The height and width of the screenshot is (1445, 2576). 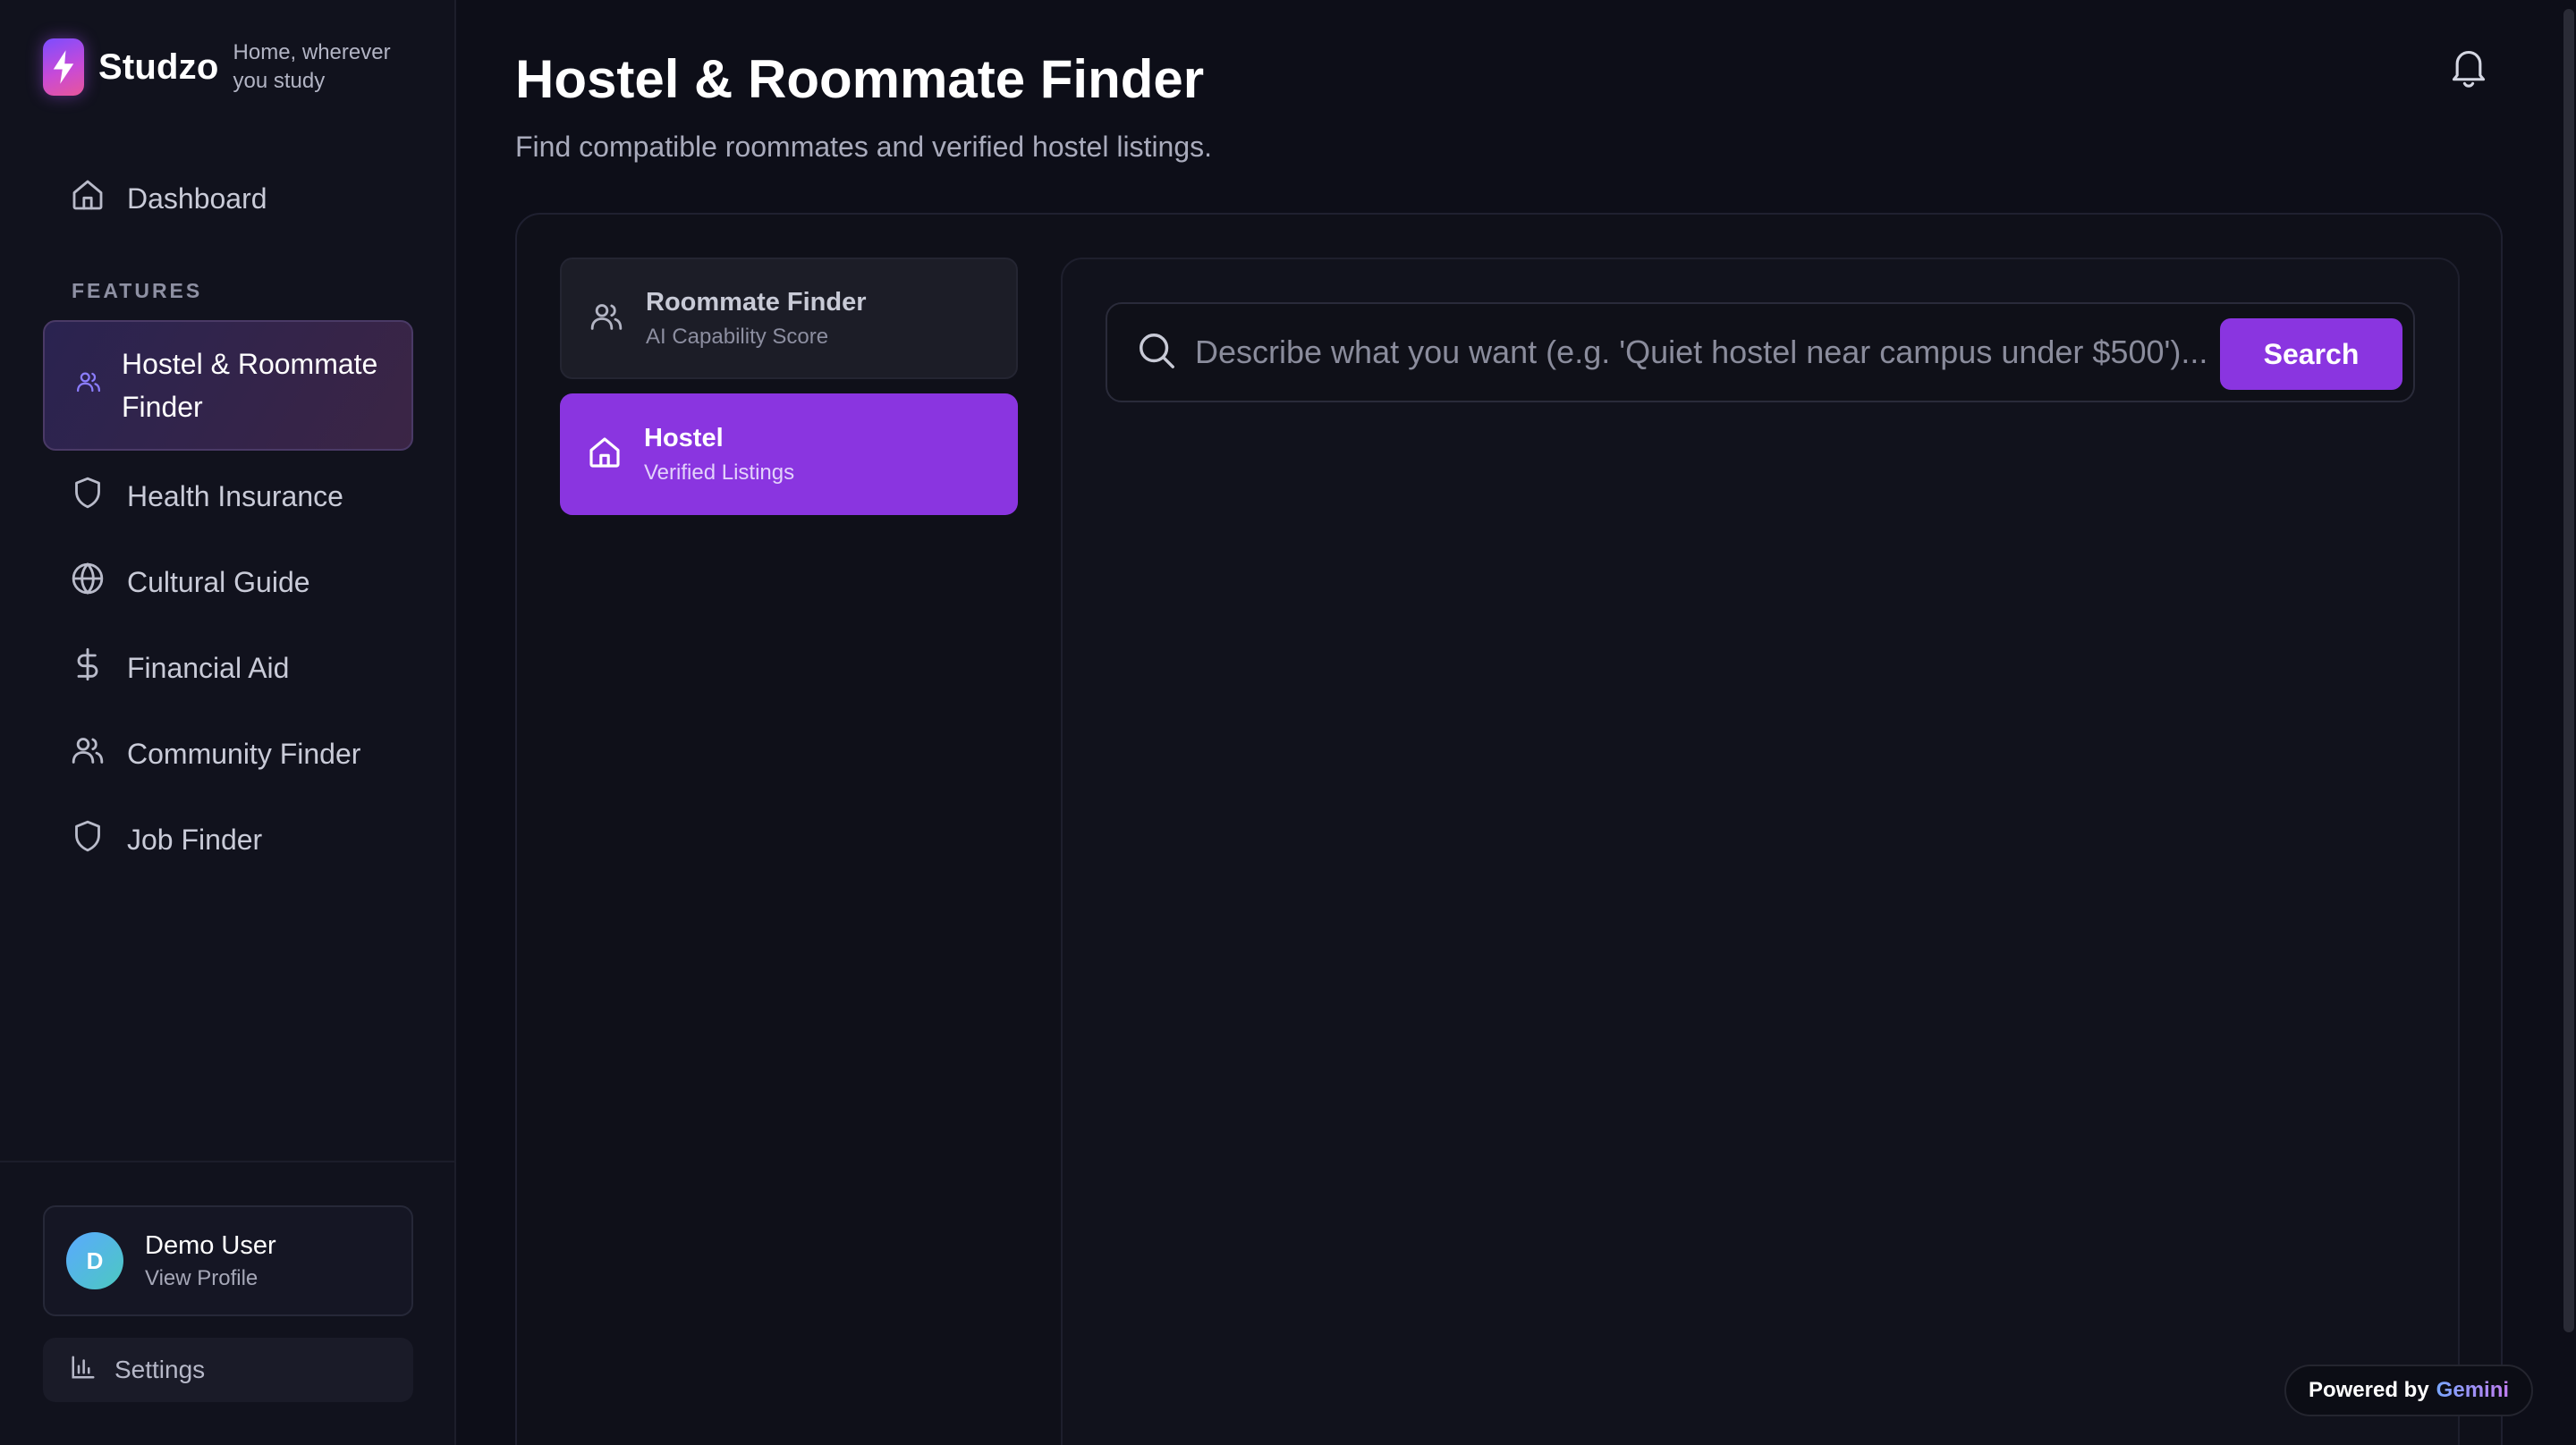 What do you see at coordinates (244, 753) in the screenshot?
I see `sidebar-item-label: Community Finder` at bounding box center [244, 753].